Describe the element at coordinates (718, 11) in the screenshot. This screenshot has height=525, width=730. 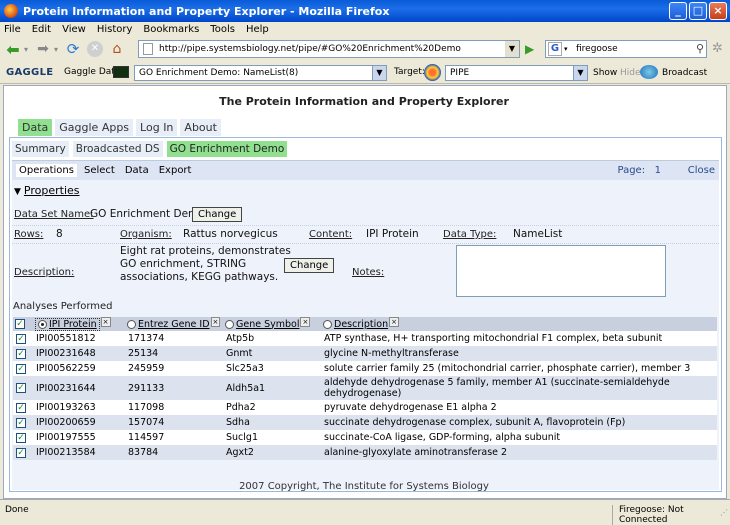
I see `close-window-button: ×` at that location.